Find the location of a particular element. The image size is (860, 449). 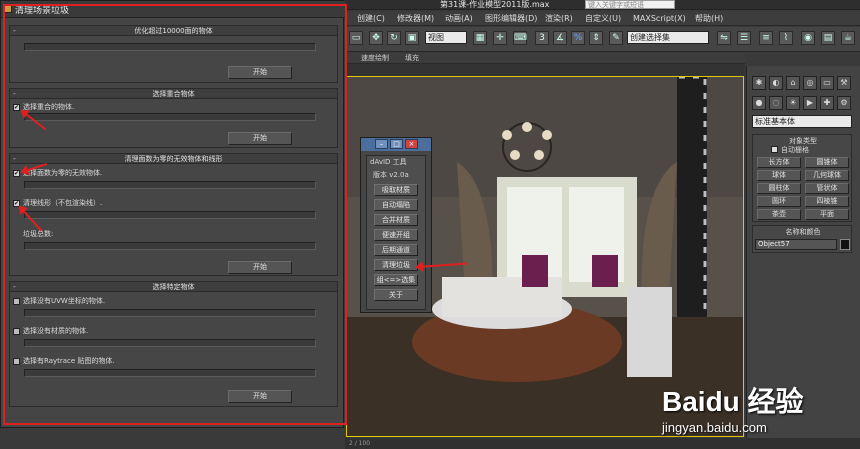

ribbon-tab-populate: 填充 is located at coordinates (412, 58).